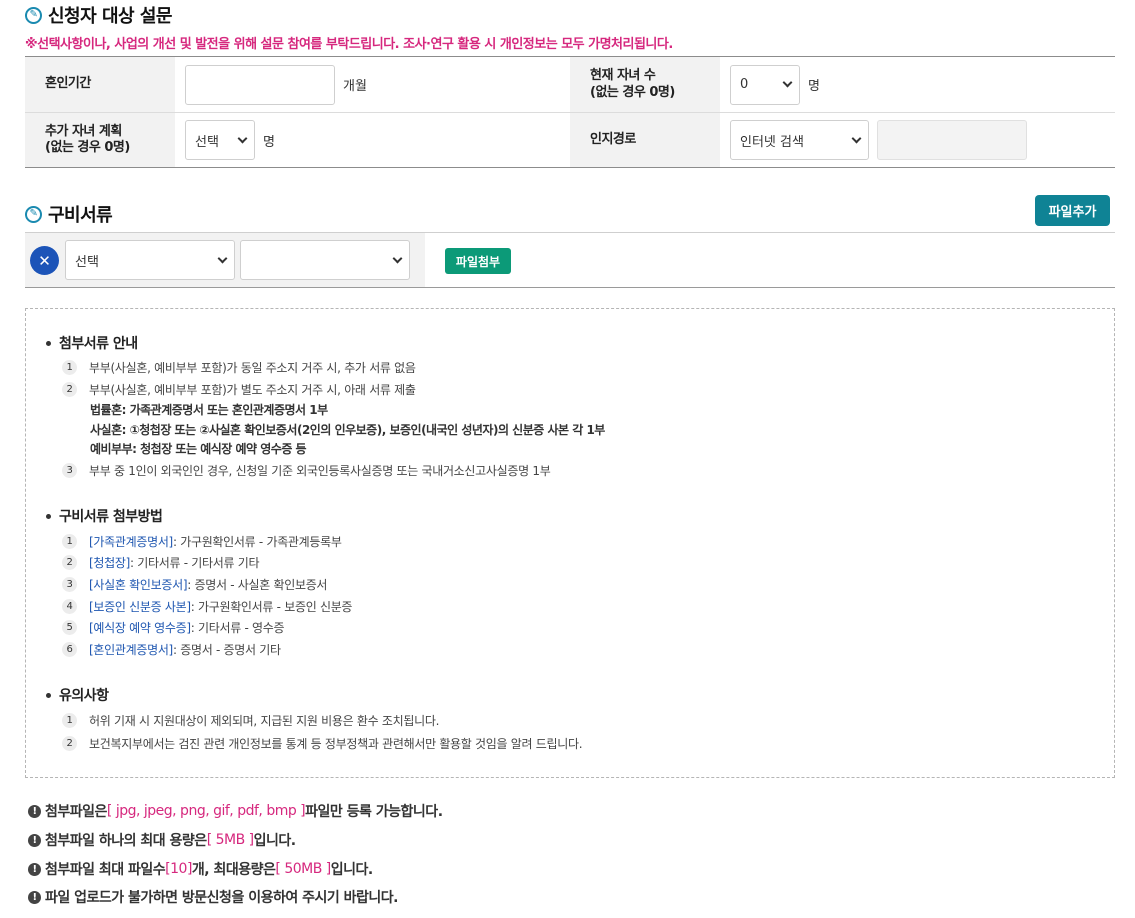 Image resolution: width=1135 pixels, height=918 pixels. Describe the element at coordinates (140, 627) in the screenshot. I see `doc-link: [예식장 예약 영수증]` at that location.